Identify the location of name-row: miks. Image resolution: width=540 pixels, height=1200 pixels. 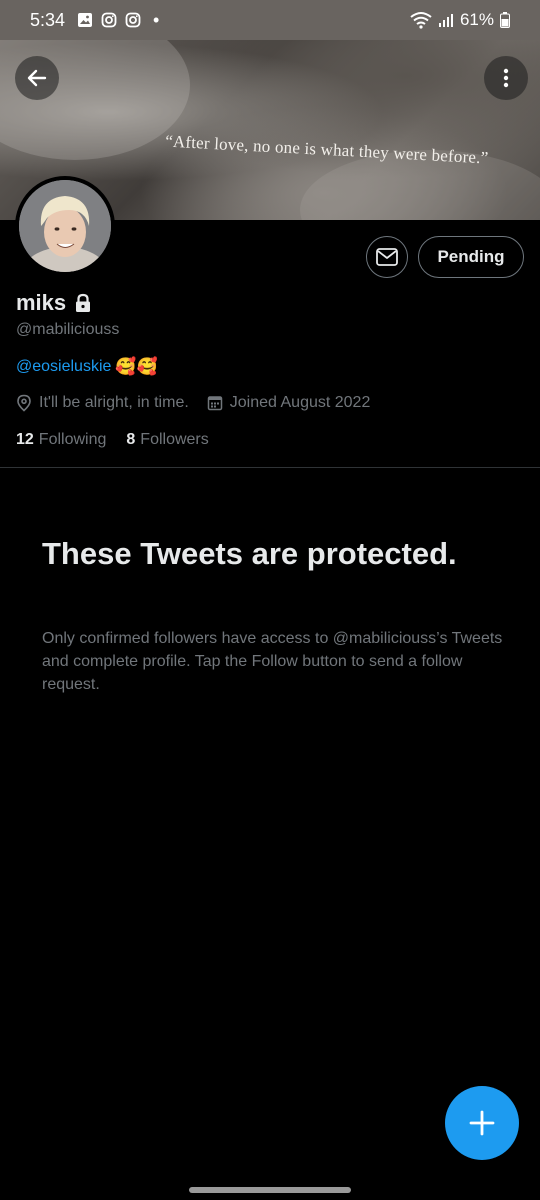
(54, 303).